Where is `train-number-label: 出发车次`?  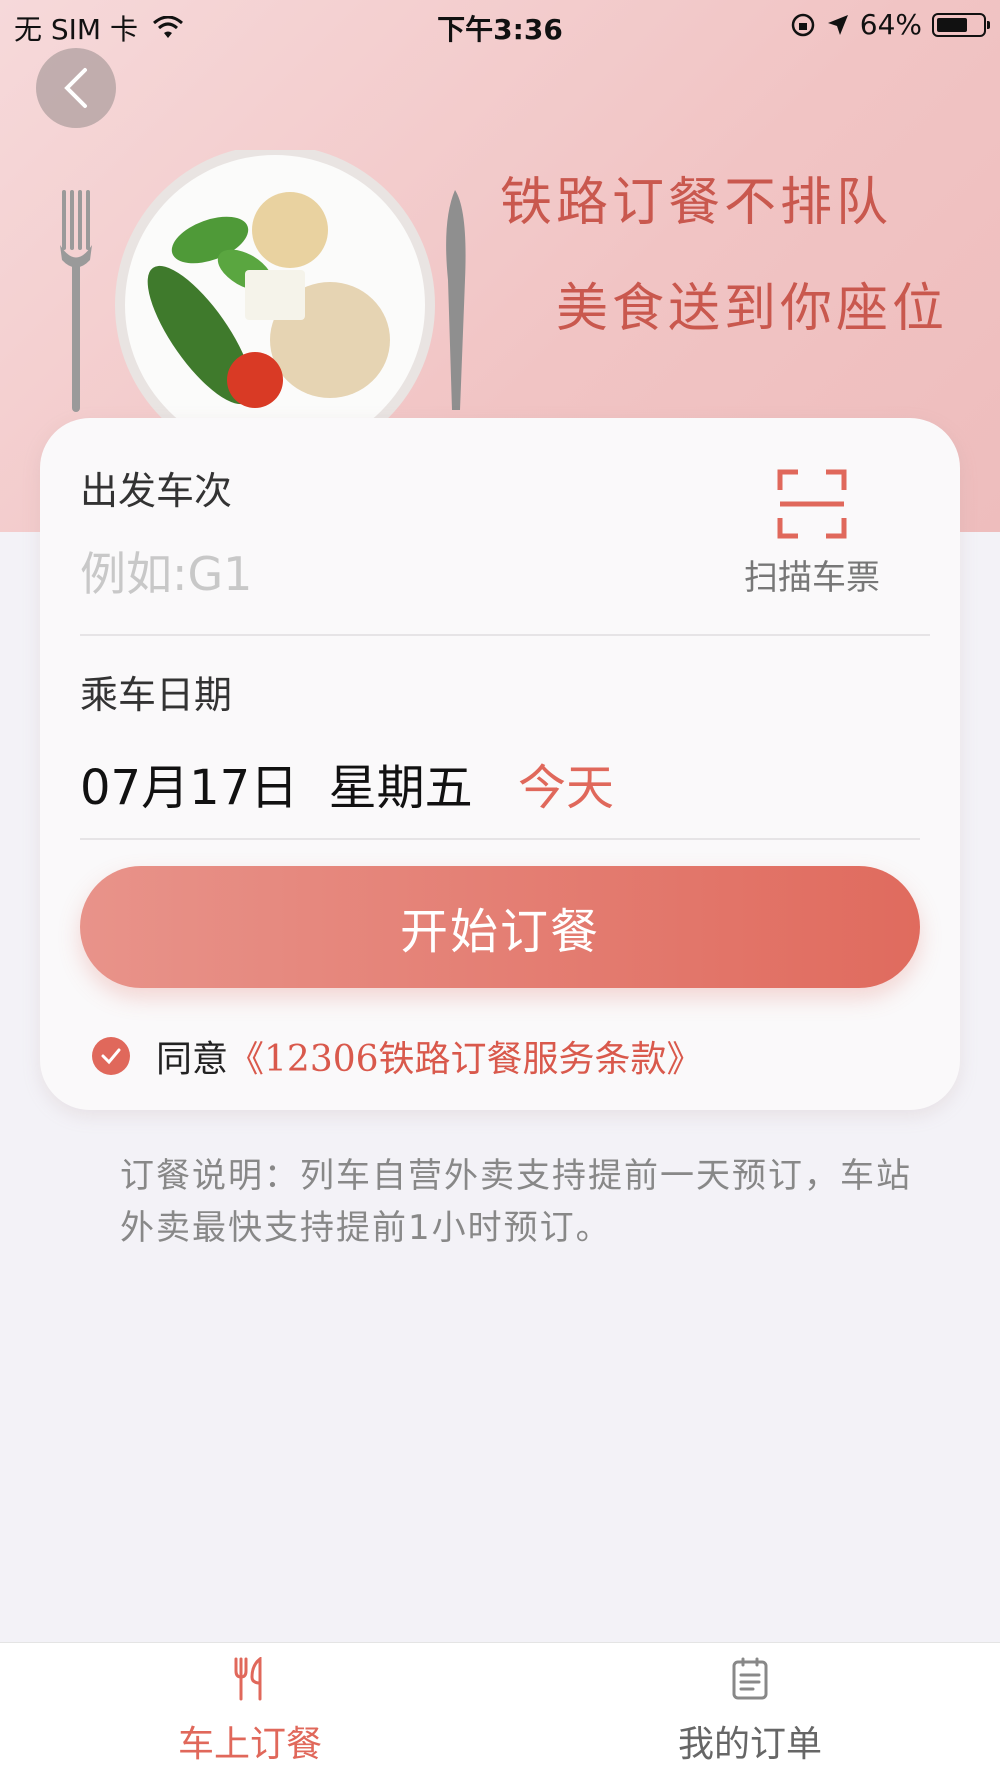 train-number-label: 出发车次 is located at coordinates (156, 491).